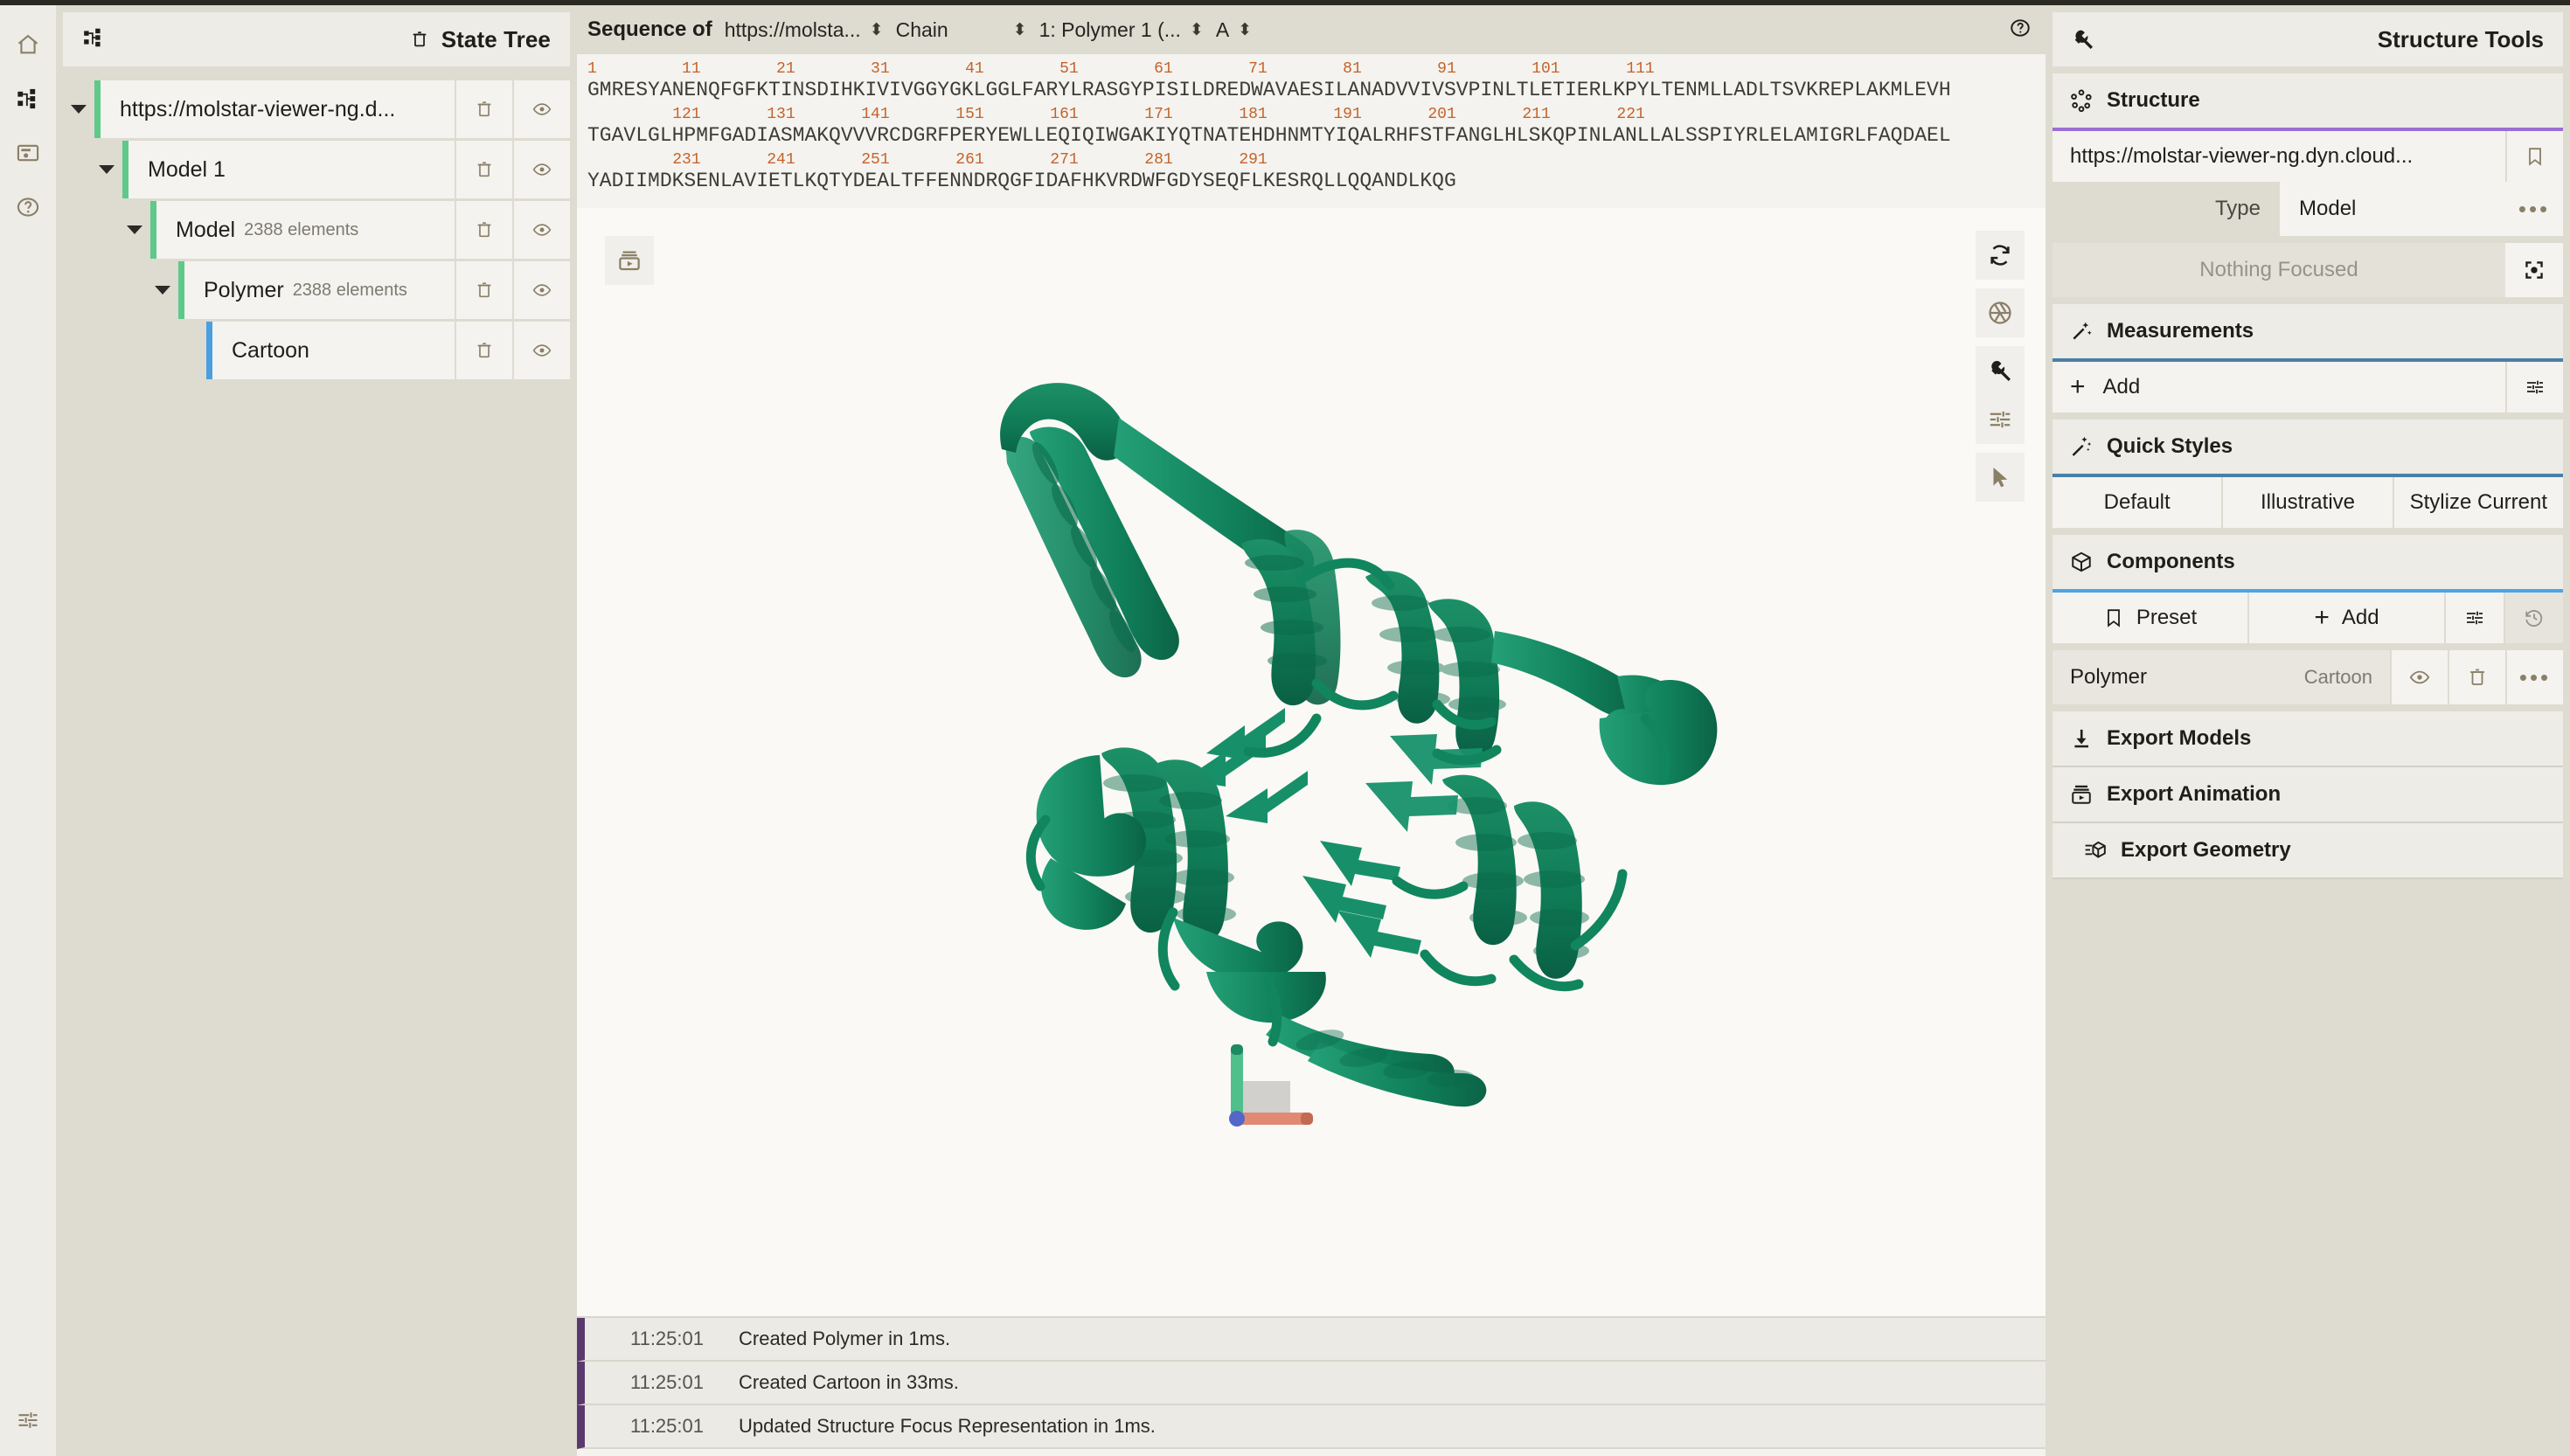 The width and height of the screenshot is (2570, 1456). Describe the element at coordinates (2237, 208) in the screenshot. I see `structure-type-label: Type` at that location.